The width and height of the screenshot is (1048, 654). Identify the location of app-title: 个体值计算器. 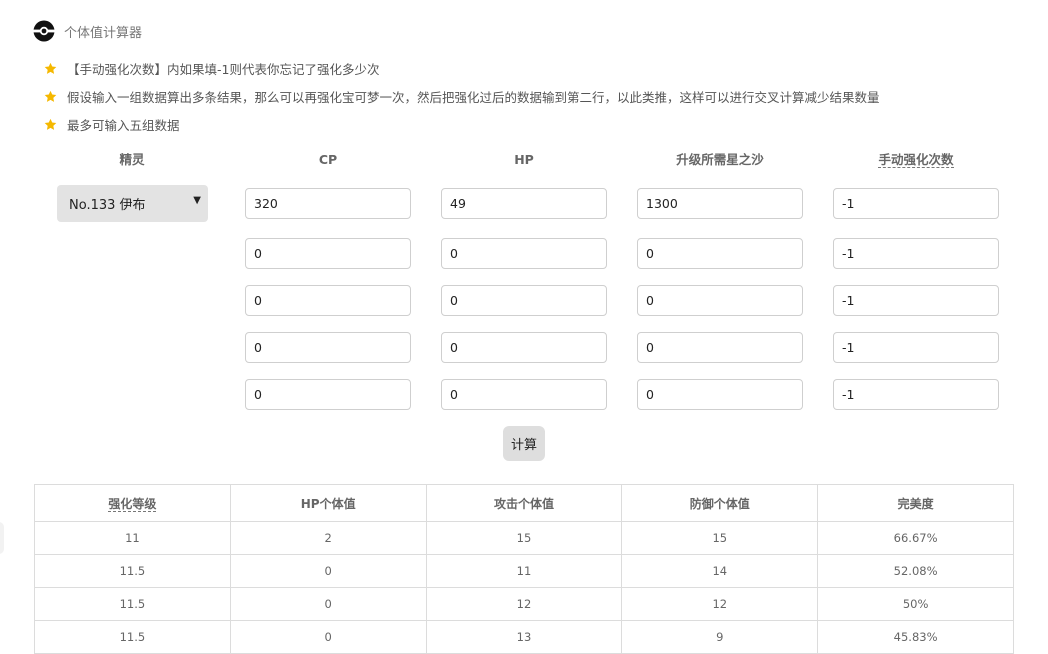
(103, 33).